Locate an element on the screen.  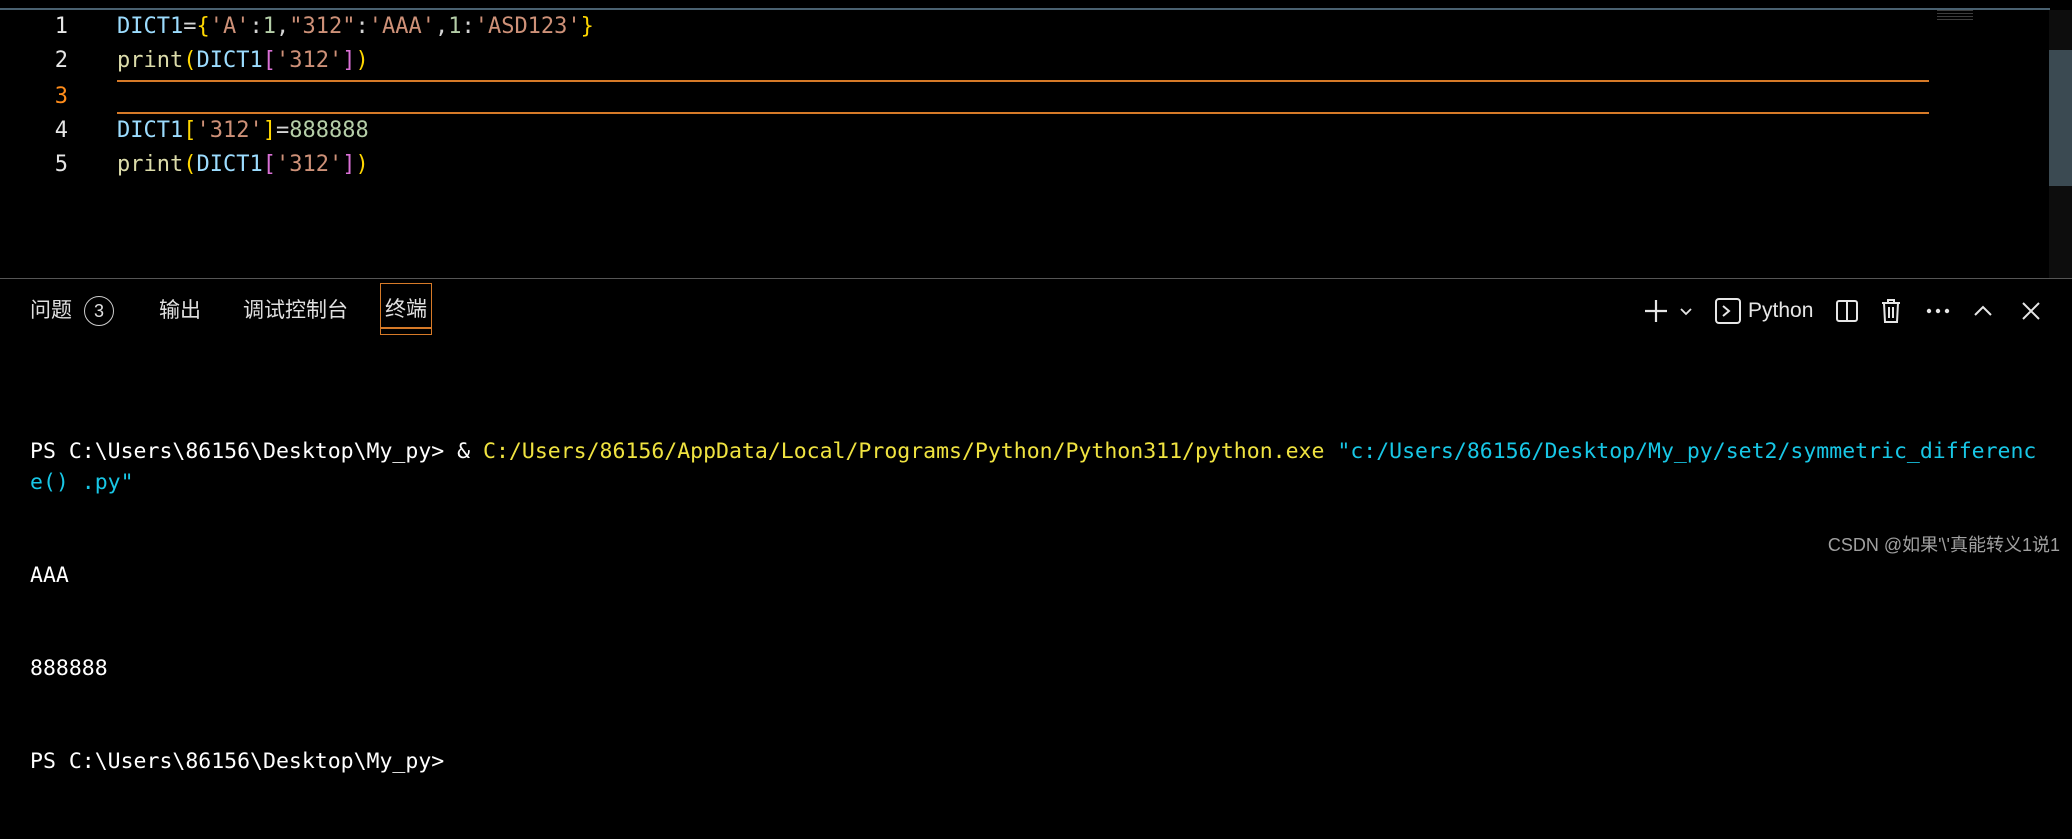
terminal-space is located at coordinates (1330, 451).